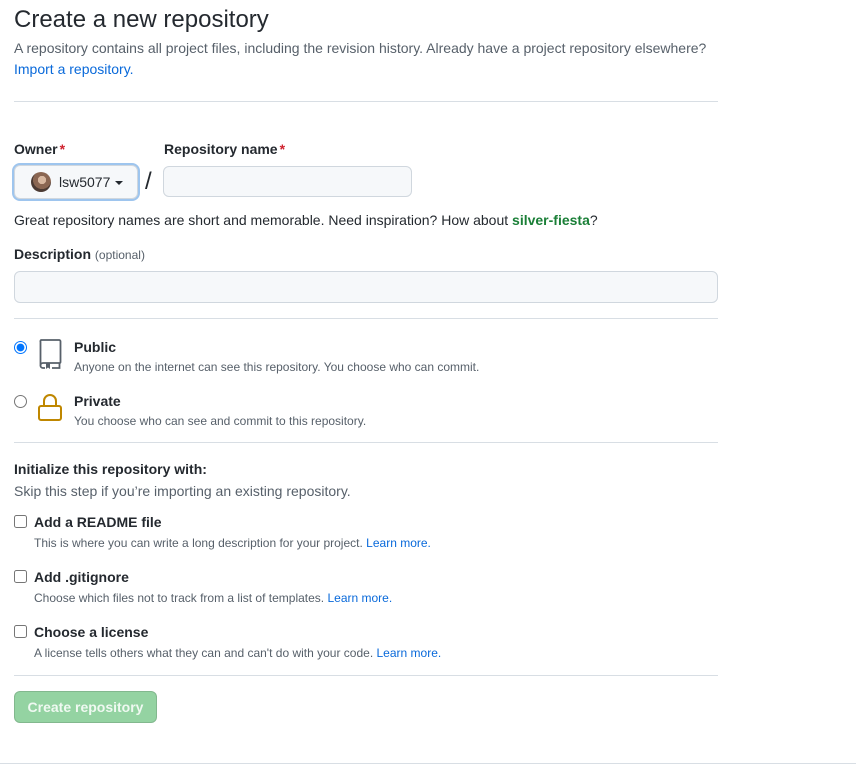 Image resolution: width=856 pixels, height=784 pixels. What do you see at coordinates (85, 707) in the screenshot?
I see `create-repository-button: Create repository` at bounding box center [85, 707].